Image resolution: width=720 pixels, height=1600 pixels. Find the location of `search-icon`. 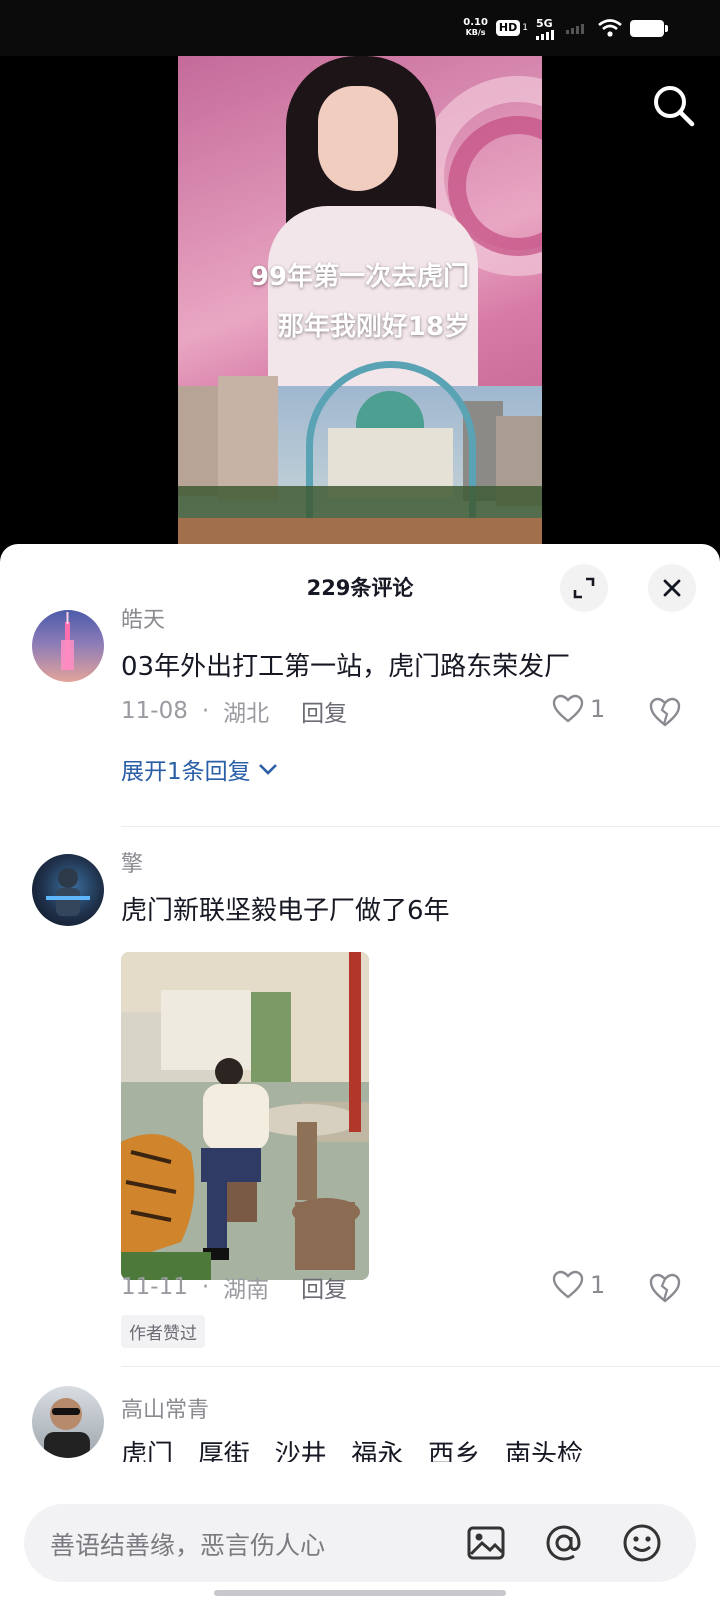

search-icon is located at coordinates (674, 106).